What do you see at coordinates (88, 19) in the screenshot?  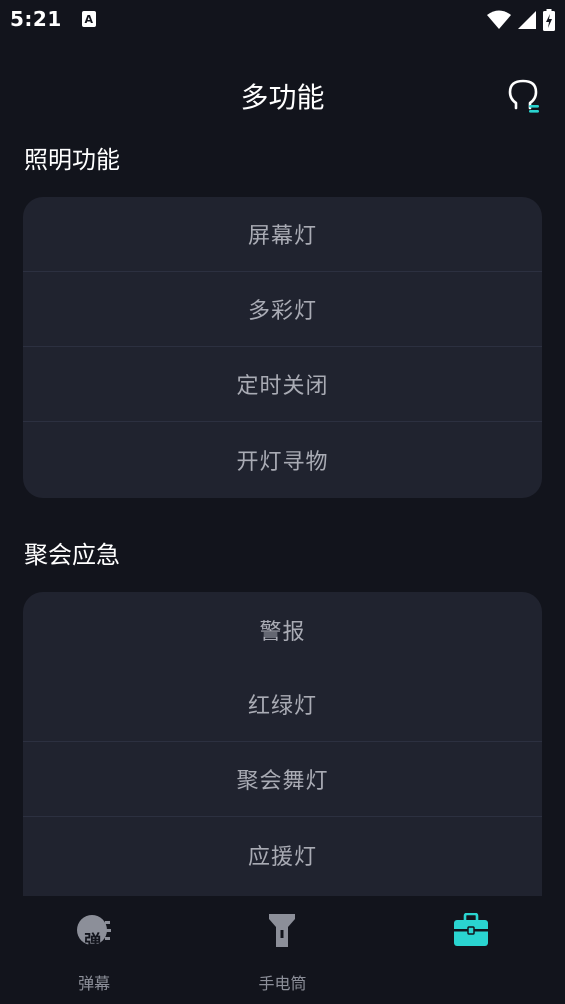 I see `notification-a-icon: A` at bounding box center [88, 19].